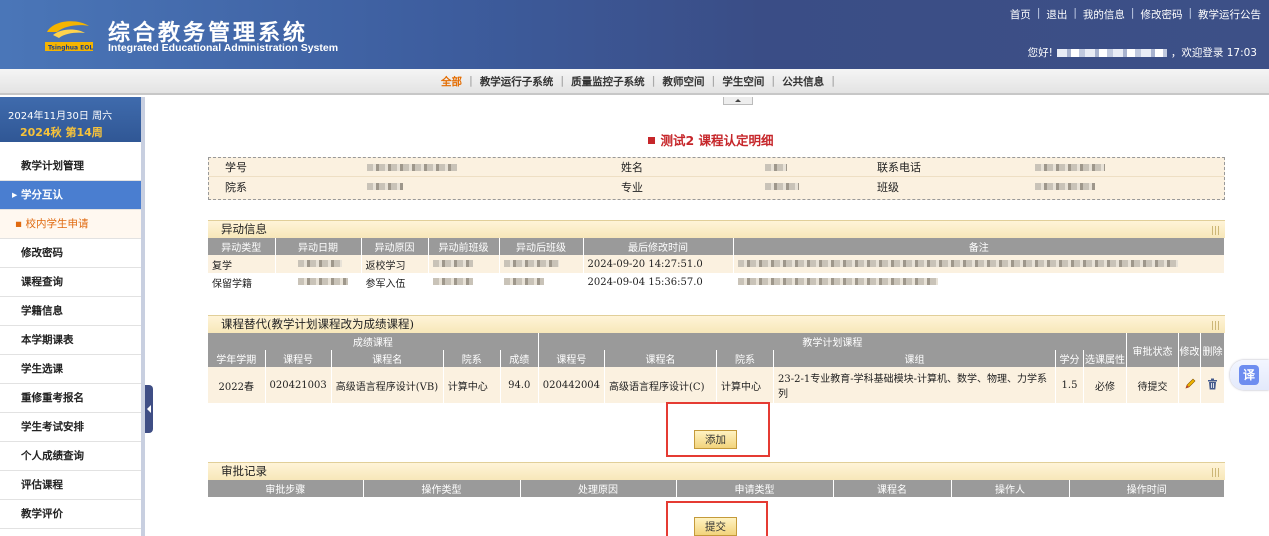  Describe the element at coordinates (149, 409) in the screenshot. I see `sidebar-collapse-handle` at that location.